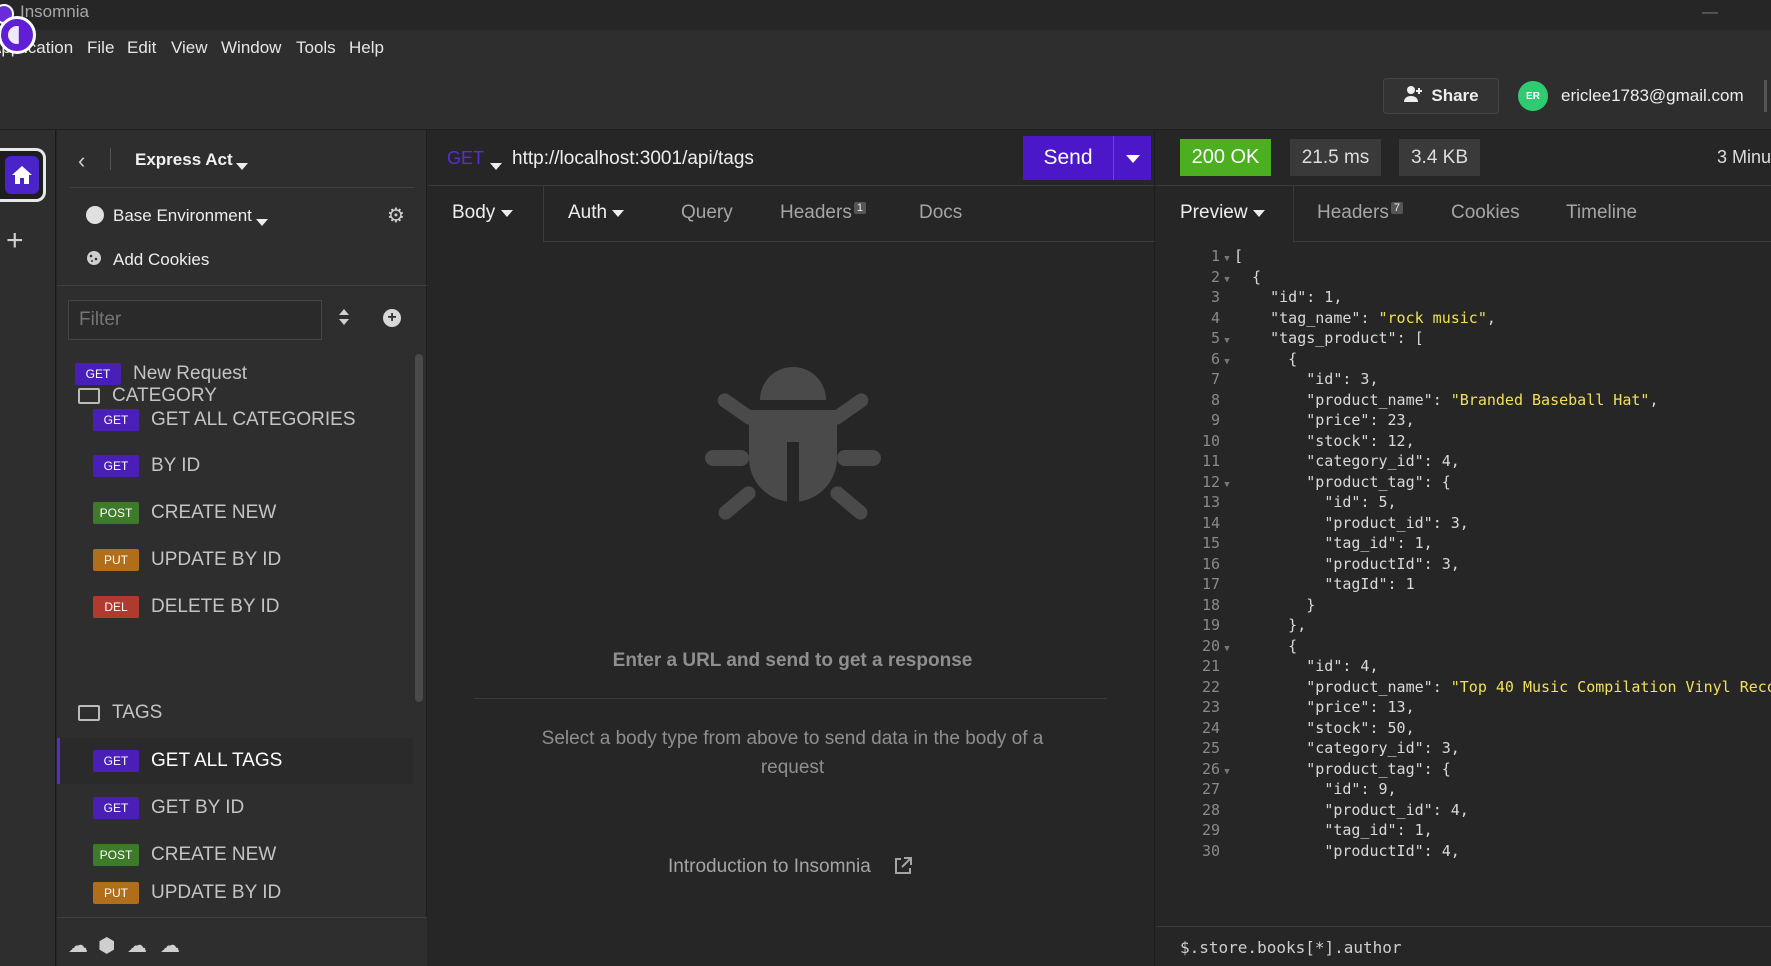 The image size is (1771, 966). Describe the element at coordinates (885, 95) in the screenshot. I see `app-header` at that location.